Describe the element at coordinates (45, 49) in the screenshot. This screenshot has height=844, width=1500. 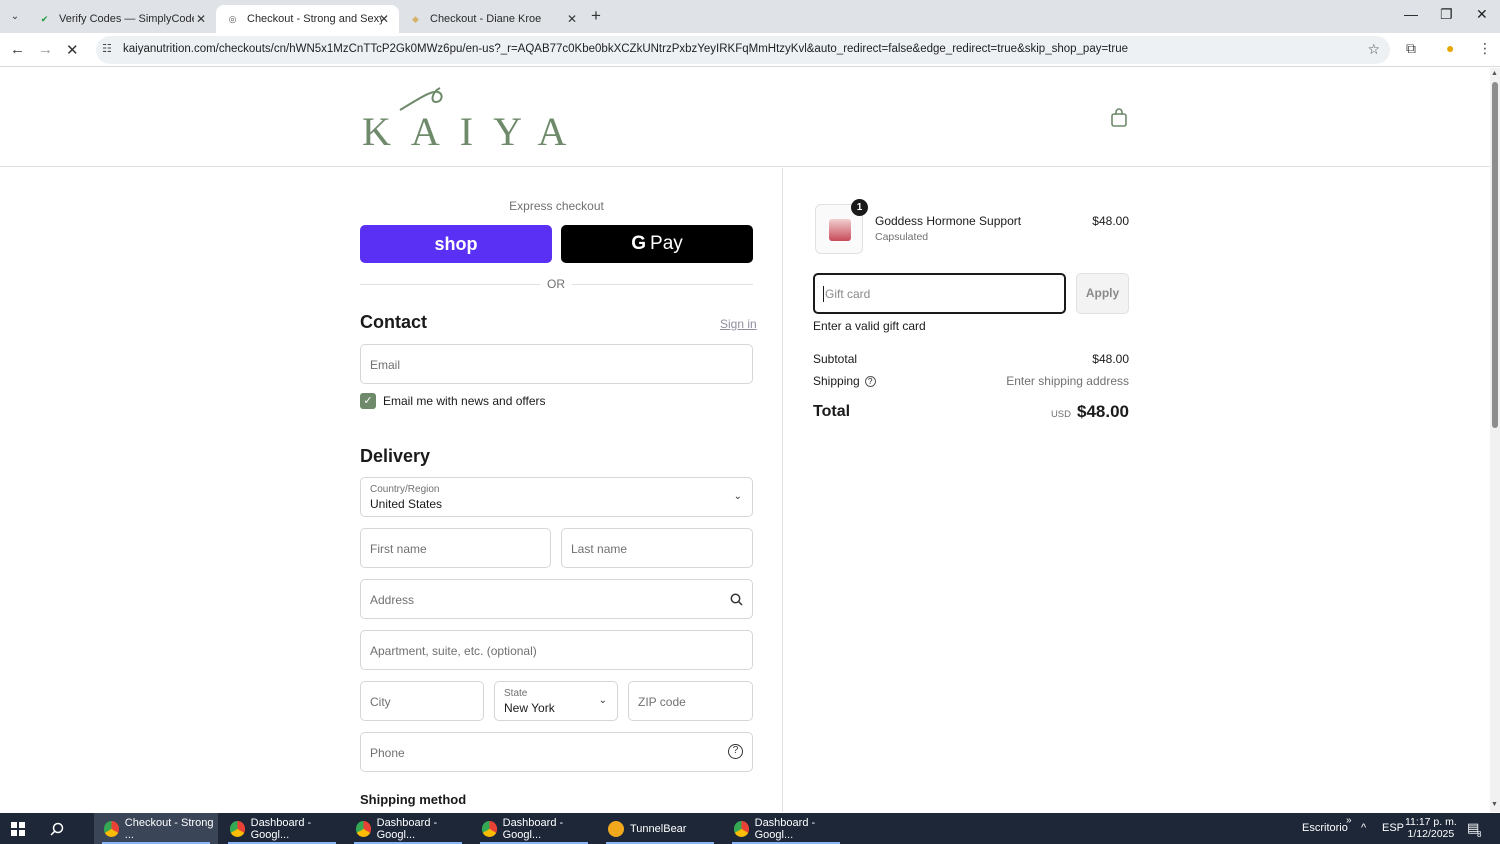
I see `forward-icon: →` at that location.